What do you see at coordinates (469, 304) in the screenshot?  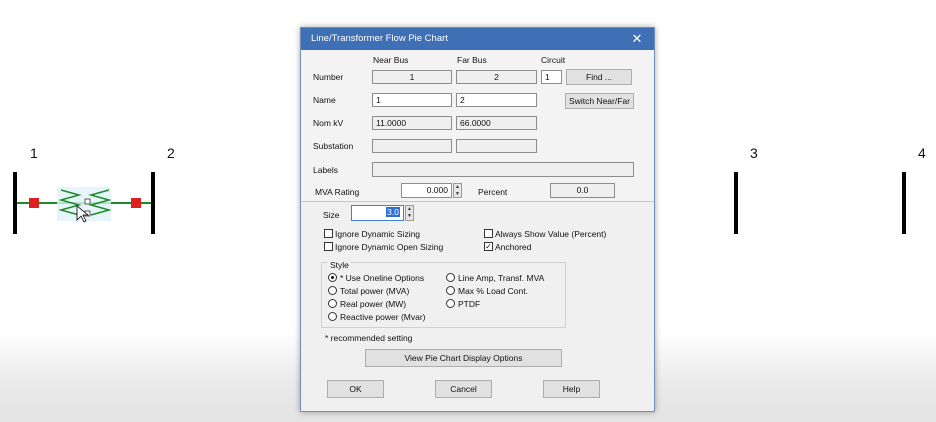 I see `radio-label-ptdf: PTDF` at bounding box center [469, 304].